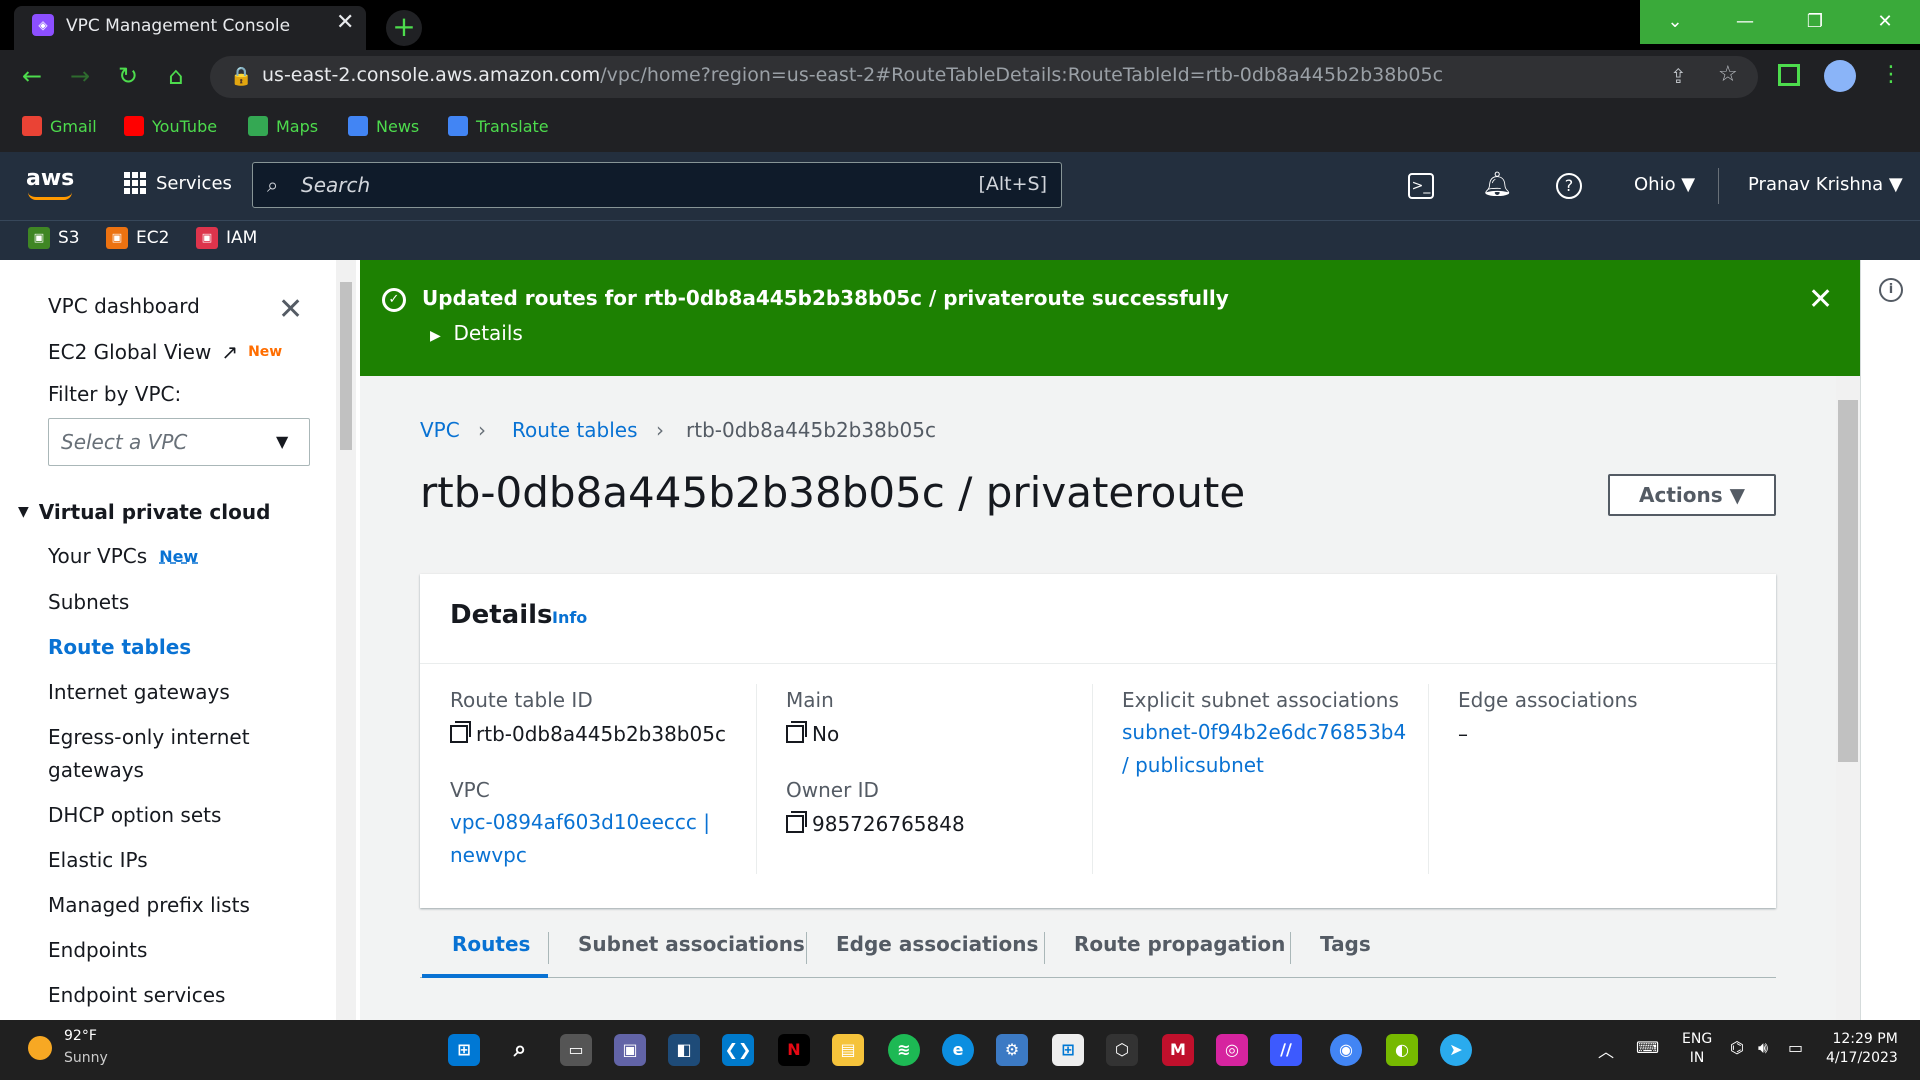 The width and height of the screenshot is (1920, 1080). Describe the element at coordinates (86, 1058) in the screenshot. I see `weather-condition: Sunny` at that location.